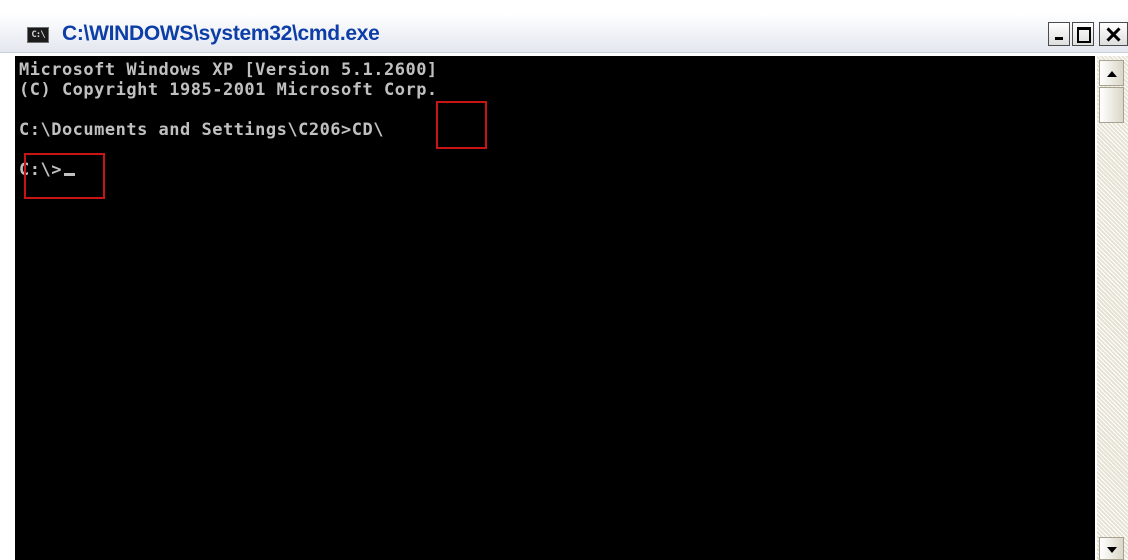  I want to click on minimize-button, so click(1059, 34).